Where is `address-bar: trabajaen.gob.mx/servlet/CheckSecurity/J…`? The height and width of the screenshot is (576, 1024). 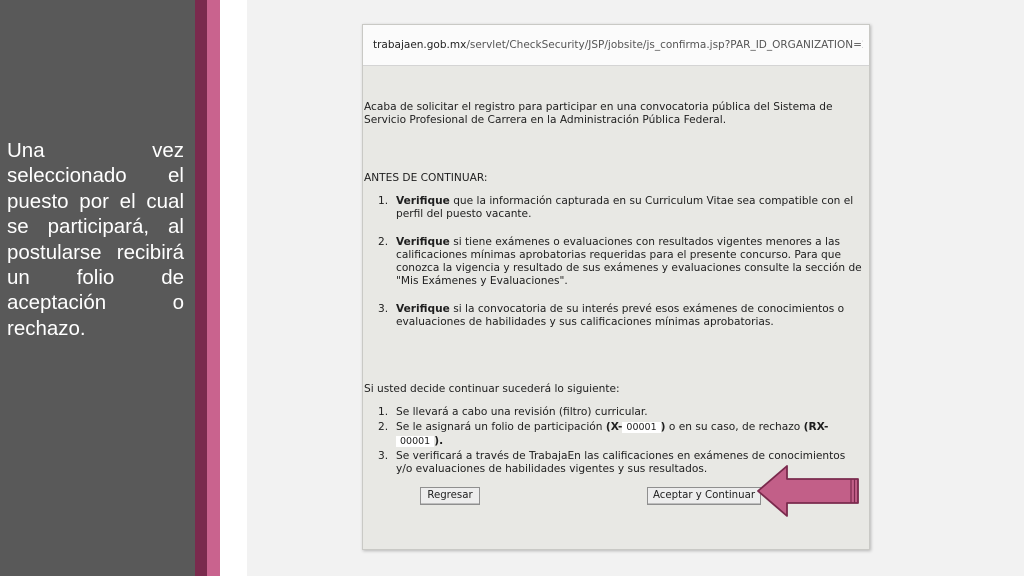
address-bar: trabajaen.gob.mx/servlet/CheckSecurity/J… is located at coordinates (616, 45).